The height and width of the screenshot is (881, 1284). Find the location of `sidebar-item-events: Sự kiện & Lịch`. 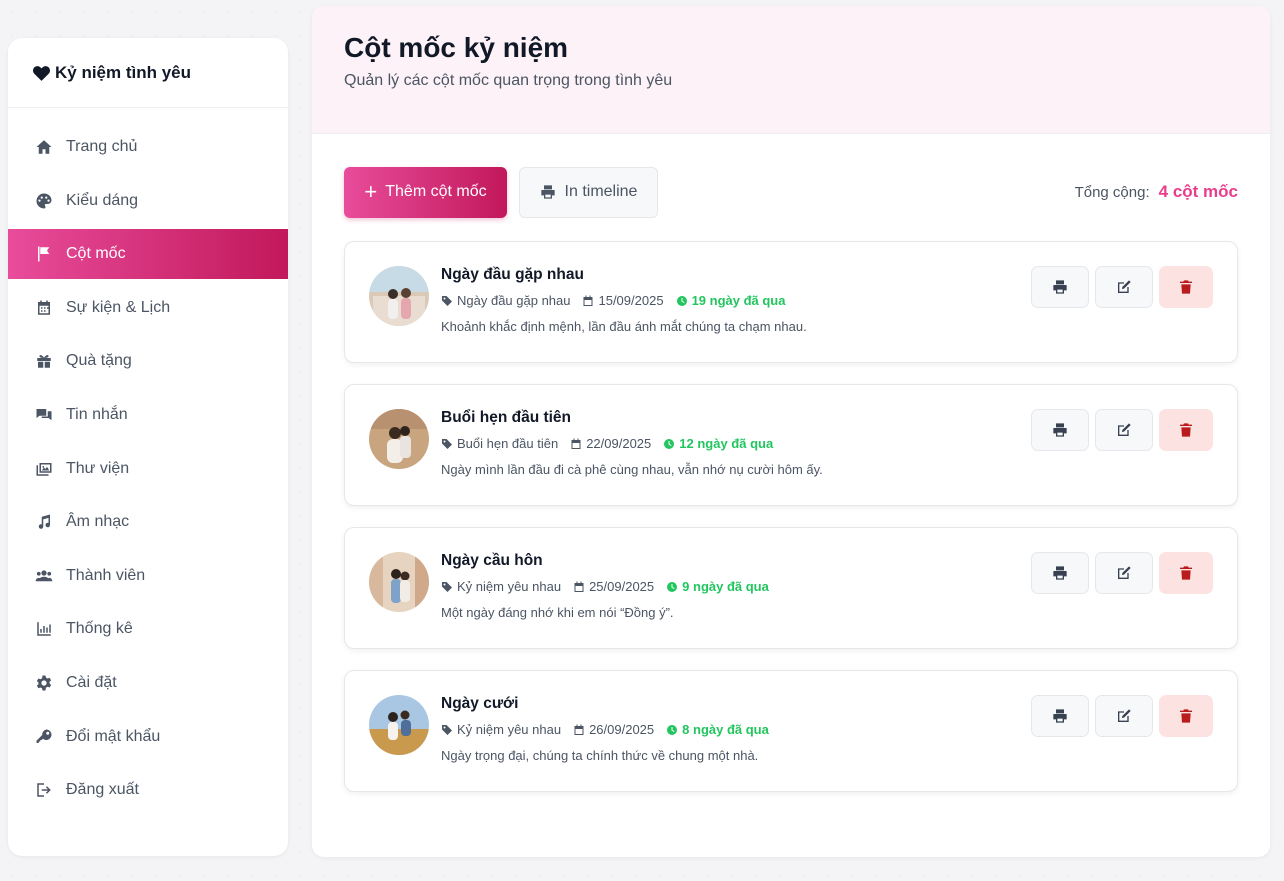

sidebar-item-events: Sự kiện & Lịch is located at coordinates (148, 308).